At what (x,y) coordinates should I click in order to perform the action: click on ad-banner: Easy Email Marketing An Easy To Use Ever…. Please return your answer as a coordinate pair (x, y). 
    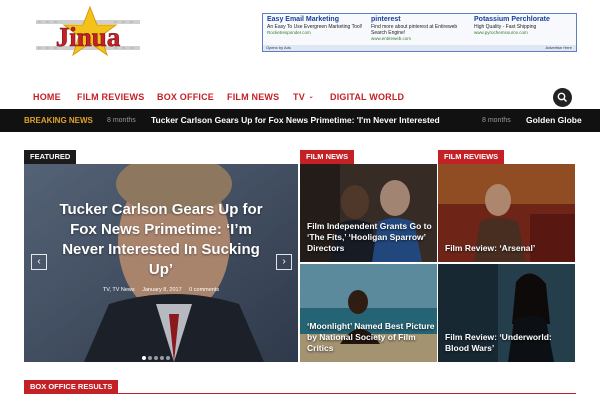
    Looking at the image, I should click on (419, 32).